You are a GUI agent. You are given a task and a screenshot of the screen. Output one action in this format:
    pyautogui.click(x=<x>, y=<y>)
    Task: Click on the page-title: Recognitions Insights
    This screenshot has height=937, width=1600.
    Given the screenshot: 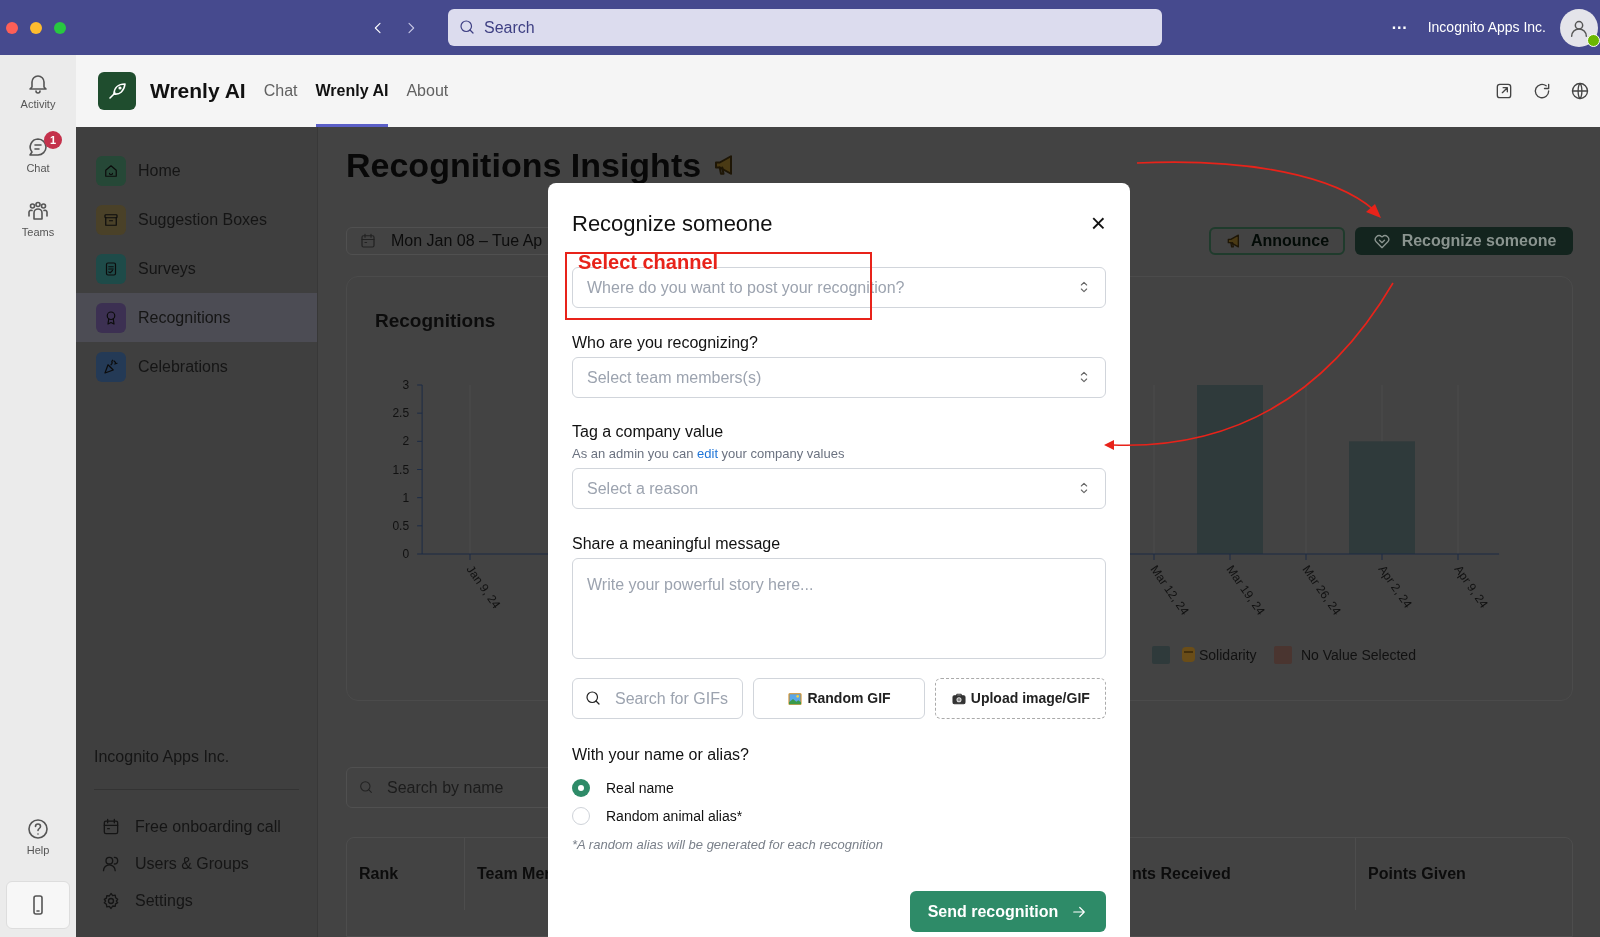 What is the action you would take?
    pyautogui.click(x=524, y=165)
    